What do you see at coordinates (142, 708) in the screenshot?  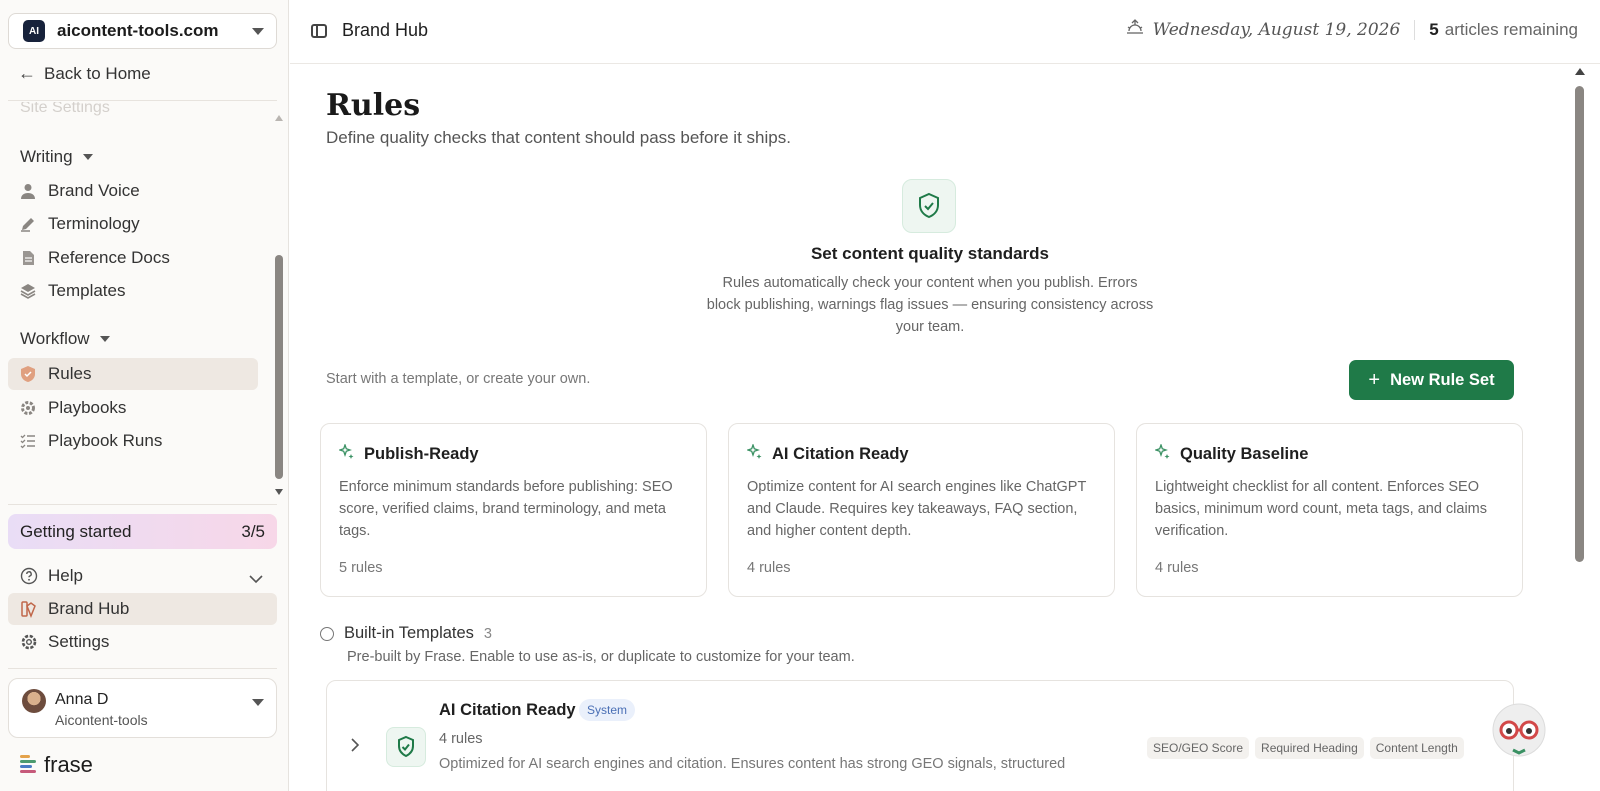 I see `user-menu: Anna D Aicontent-tools` at bounding box center [142, 708].